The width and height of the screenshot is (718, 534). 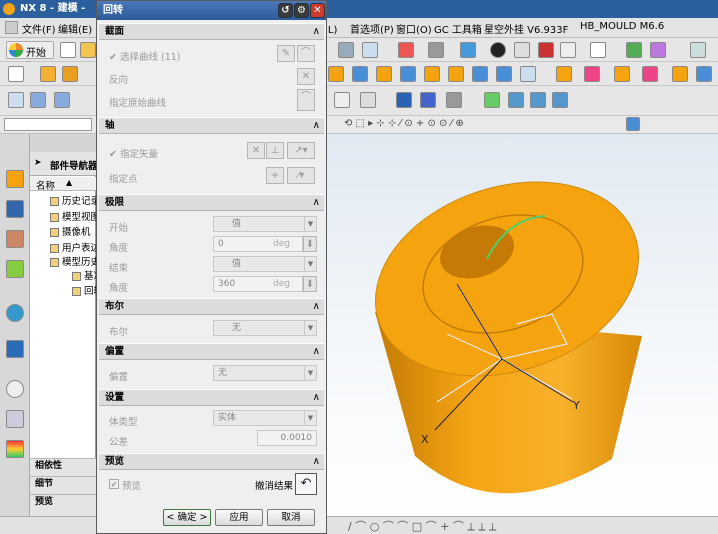 What do you see at coordinates (48, 124) in the screenshot?
I see `selection-filter` at bounding box center [48, 124].